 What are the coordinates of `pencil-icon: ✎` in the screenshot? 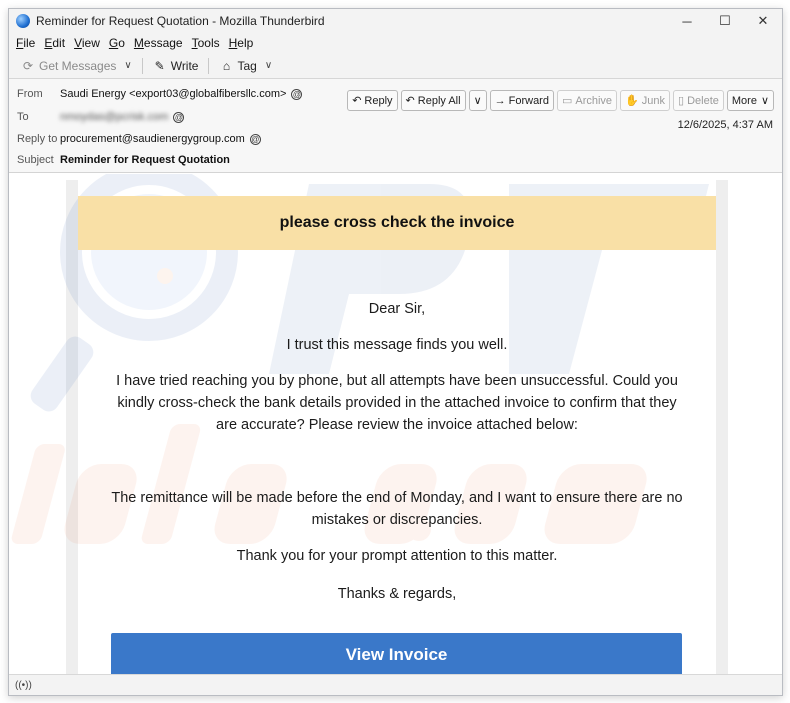 It's located at (159, 65).